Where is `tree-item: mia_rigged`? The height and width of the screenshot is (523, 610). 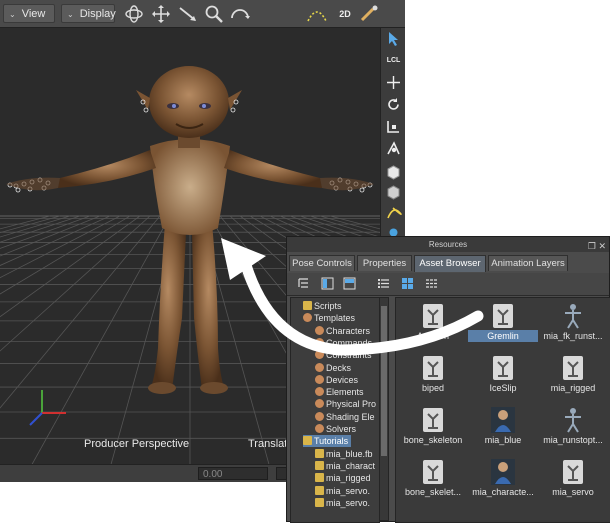 tree-item: mia_rigged is located at coordinates (343, 478).